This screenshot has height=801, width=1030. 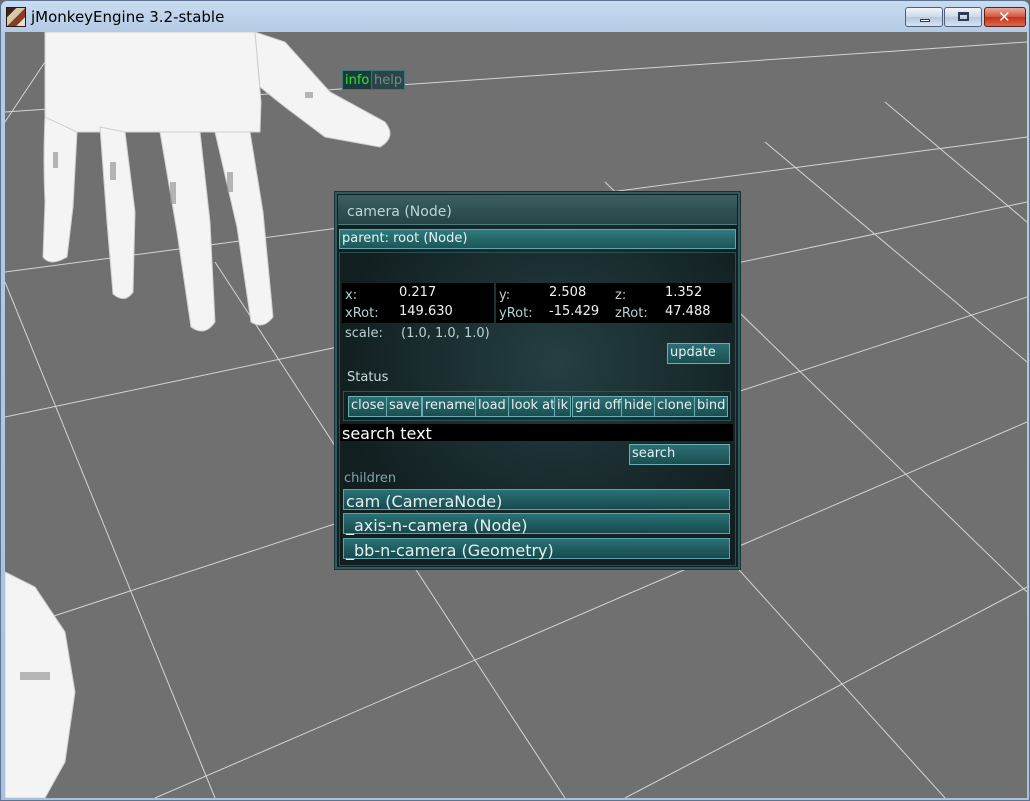 I want to click on parent-node-label: parent: root (Node), so click(x=405, y=238).